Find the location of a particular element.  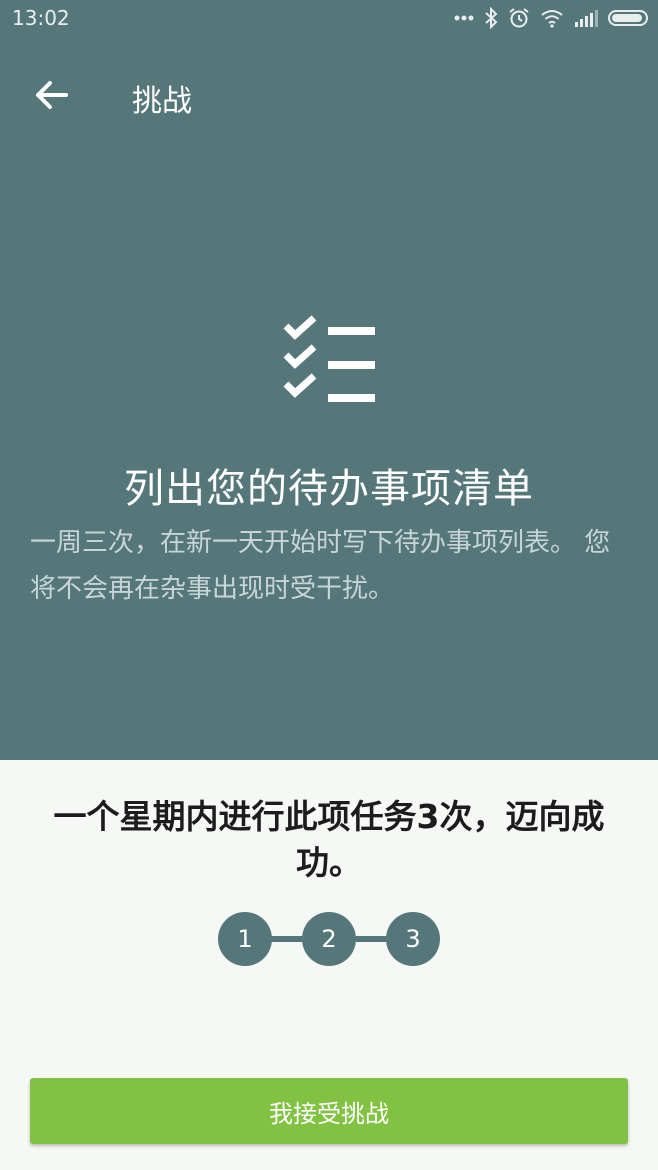

toolbar: 挑战 is located at coordinates (329, 97).